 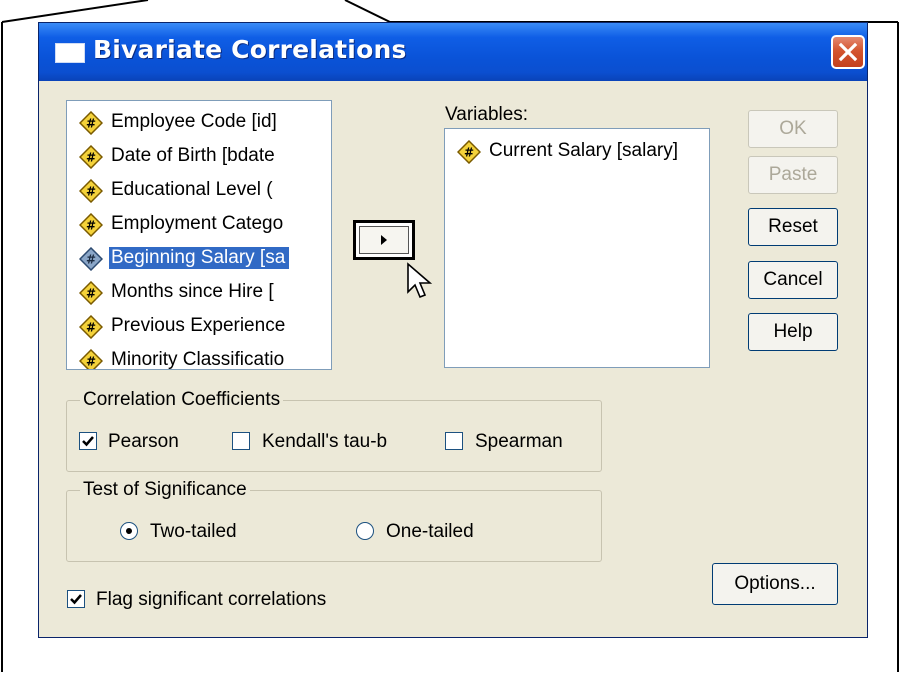 I want to click on two-tailed-radio, so click(x=129, y=531).